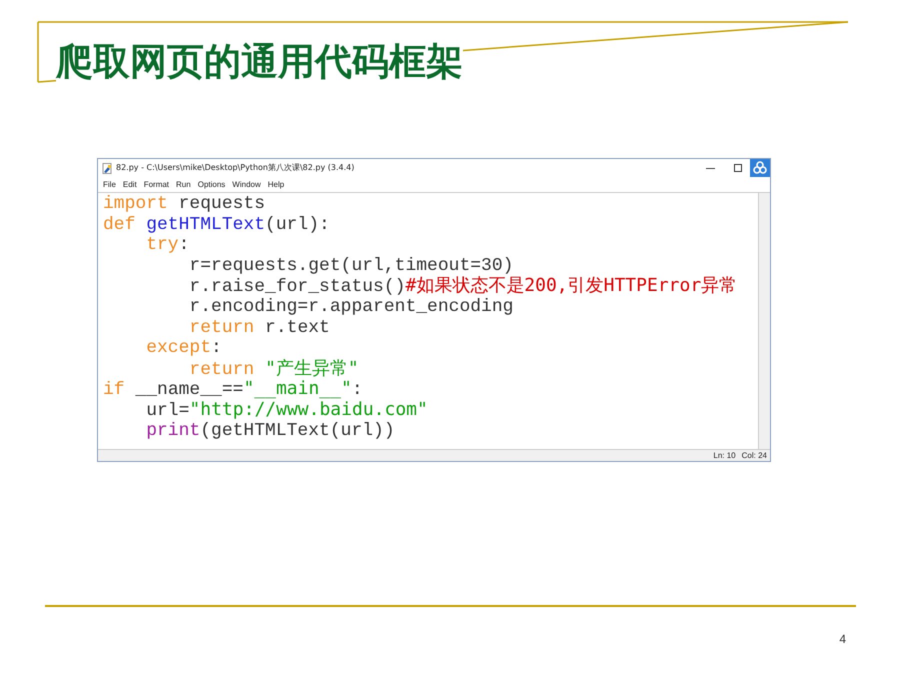 The width and height of the screenshot is (900, 675). What do you see at coordinates (760, 168) in the screenshot?
I see `cloud-app-icon` at bounding box center [760, 168].